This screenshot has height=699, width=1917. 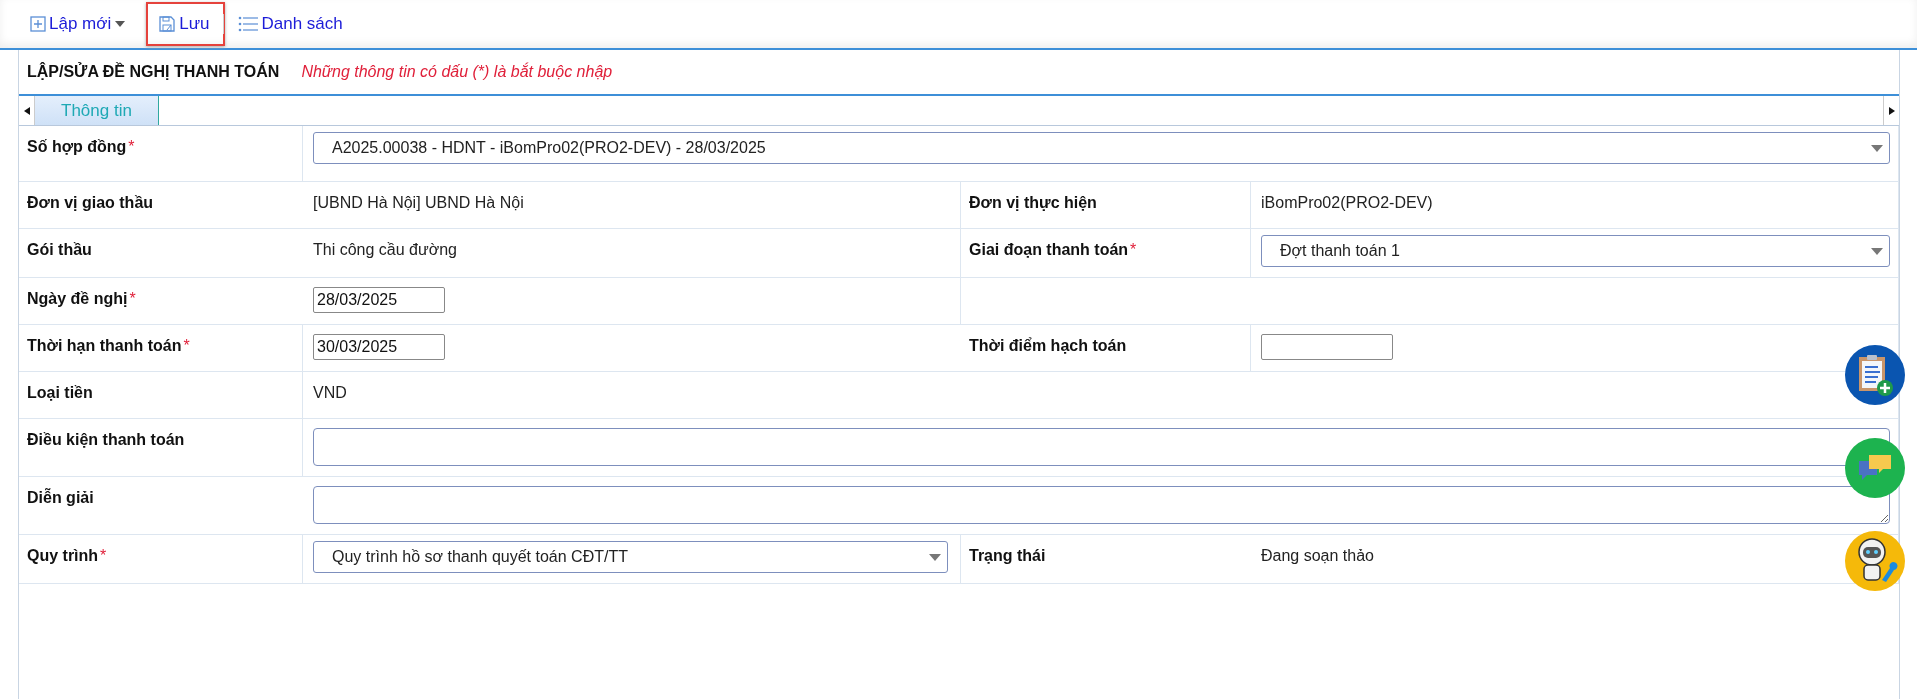 What do you see at coordinates (60, 497) in the screenshot?
I see `field-label: Diễn giải` at bounding box center [60, 497].